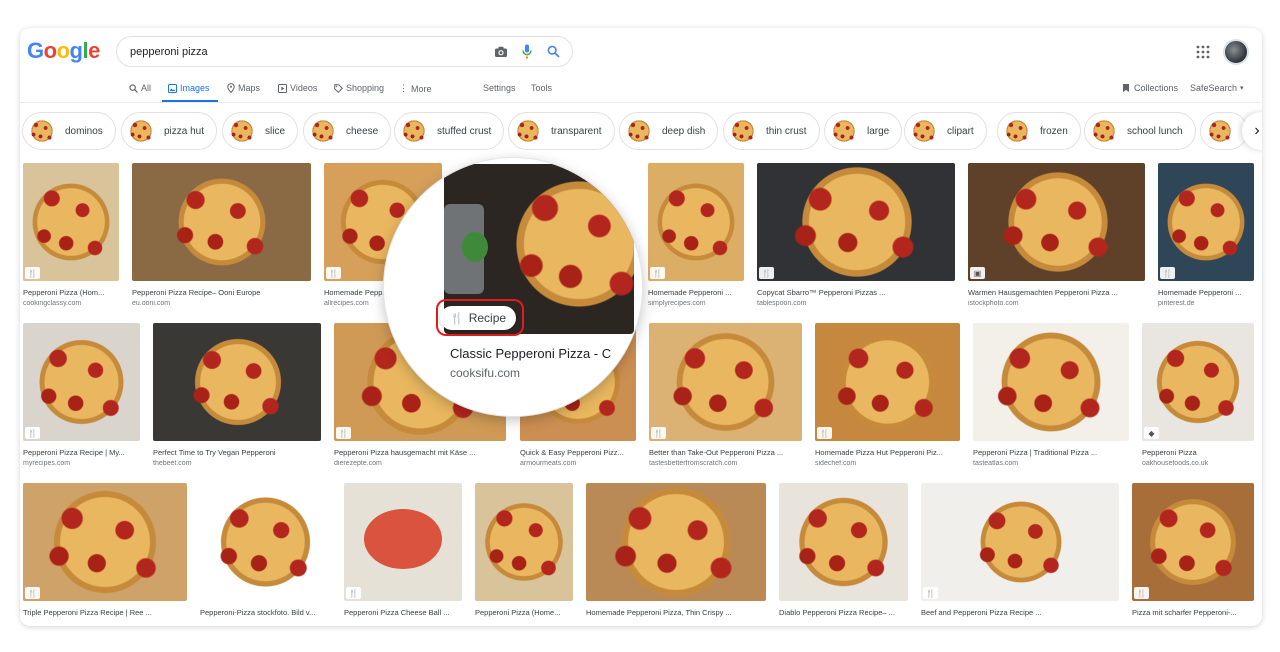  What do you see at coordinates (221, 292) in the screenshot?
I see `result-title: Pepperoni Pizza Recipe– Ooni Europe` at bounding box center [221, 292].